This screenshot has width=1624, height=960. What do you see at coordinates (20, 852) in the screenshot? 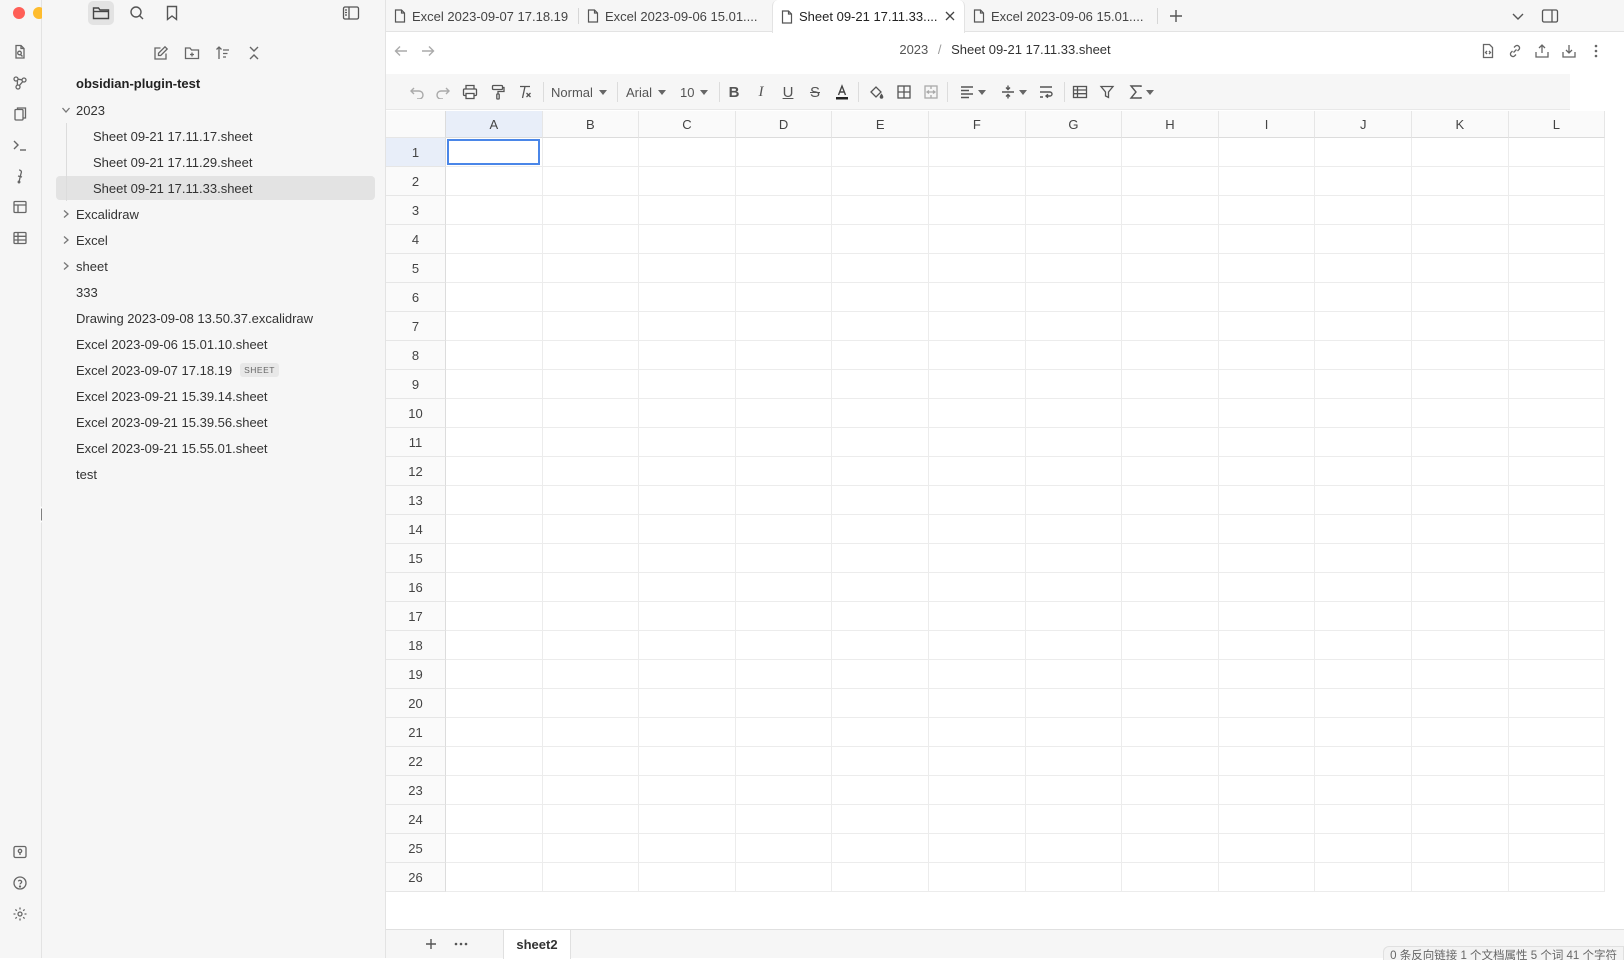
I see `vault-switcher-icon` at bounding box center [20, 852].